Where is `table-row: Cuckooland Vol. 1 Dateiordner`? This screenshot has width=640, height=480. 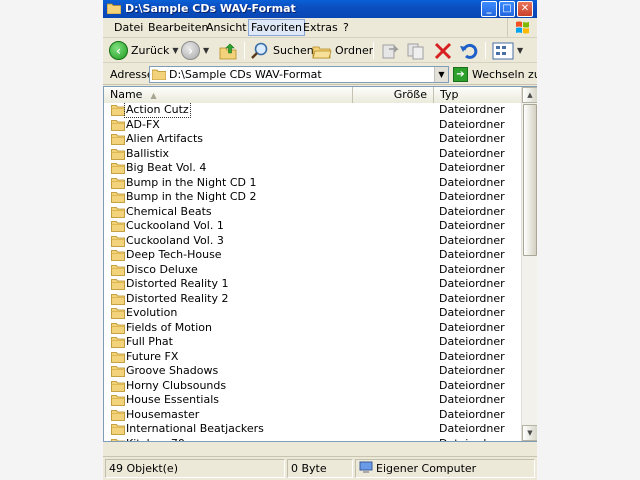
table-row: Cuckooland Vol. 1 Dateiordner is located at coordinates (313, 226).